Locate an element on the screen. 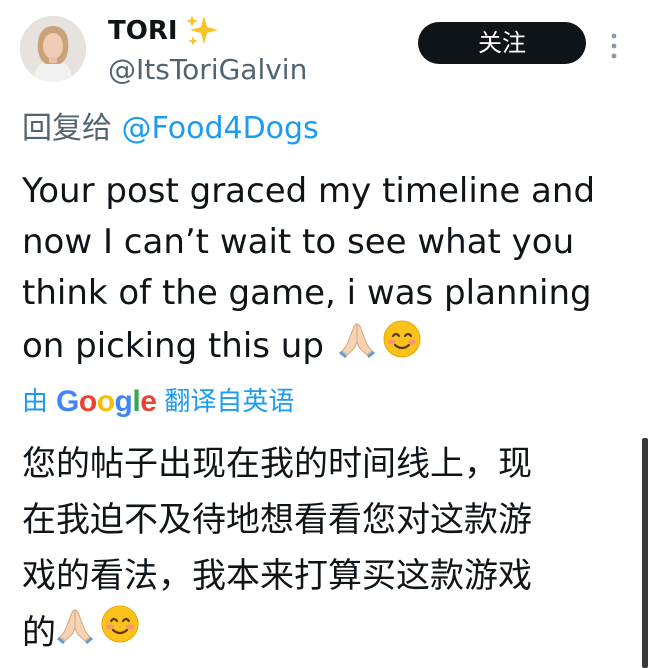 This screenshot has width=648, height=668. scrollbar is located at coordinates (645, 553).